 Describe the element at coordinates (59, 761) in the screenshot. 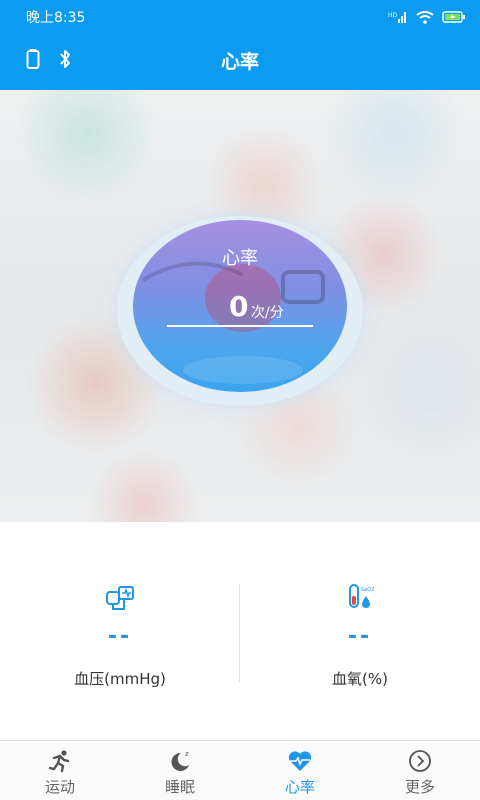

I see `running-icon` at that location.